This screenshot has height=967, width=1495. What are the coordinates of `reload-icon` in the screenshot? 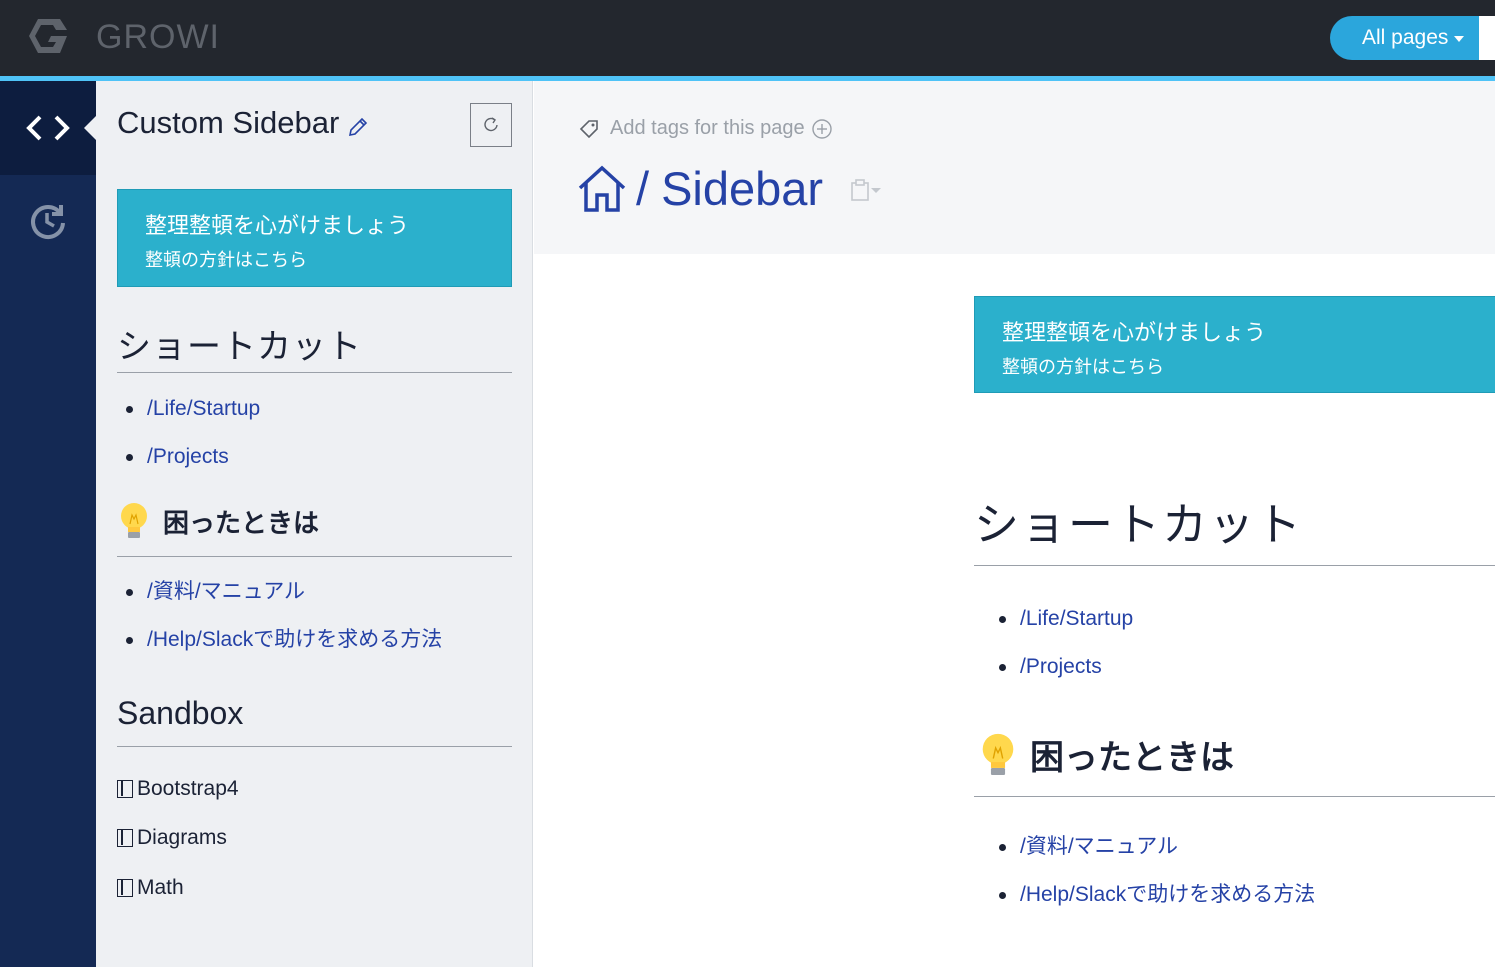 It's located at (491, 124).